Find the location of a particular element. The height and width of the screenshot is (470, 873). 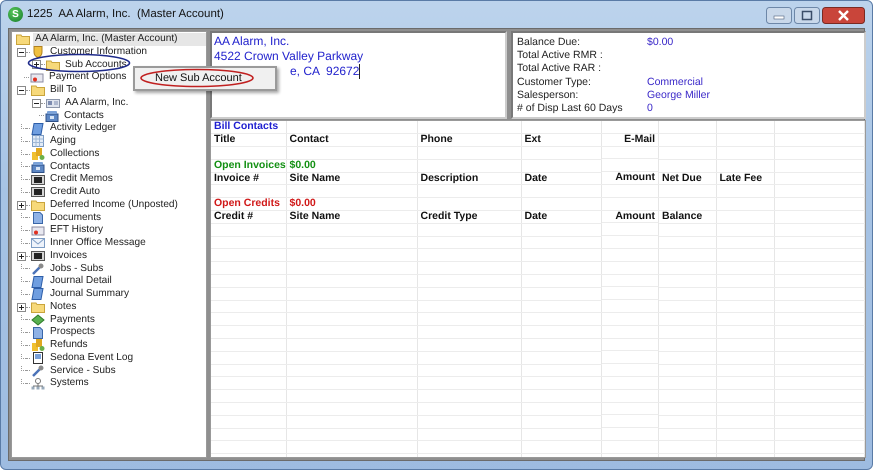

summary-label: Balance Due: is located at coordinates (549, 42).